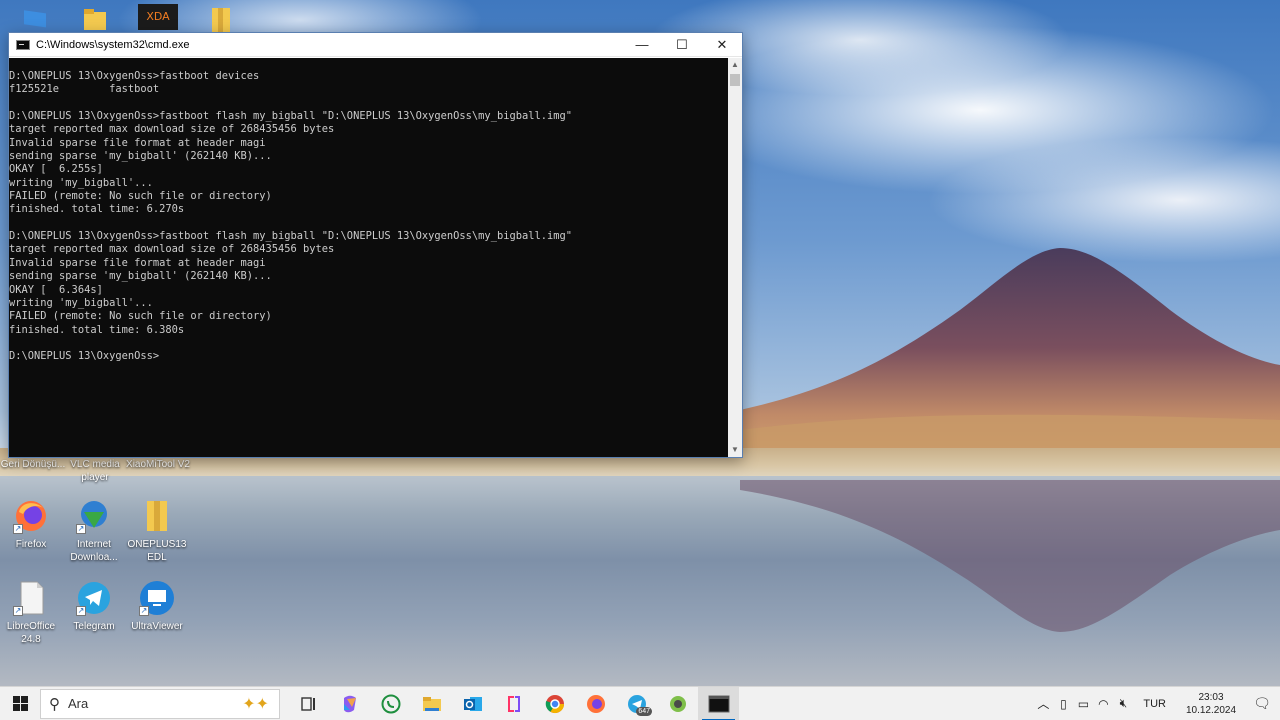 The height and width of the screenshot is (720, 1280). I want to click on taskbar-android-tool, so click(677, 703).